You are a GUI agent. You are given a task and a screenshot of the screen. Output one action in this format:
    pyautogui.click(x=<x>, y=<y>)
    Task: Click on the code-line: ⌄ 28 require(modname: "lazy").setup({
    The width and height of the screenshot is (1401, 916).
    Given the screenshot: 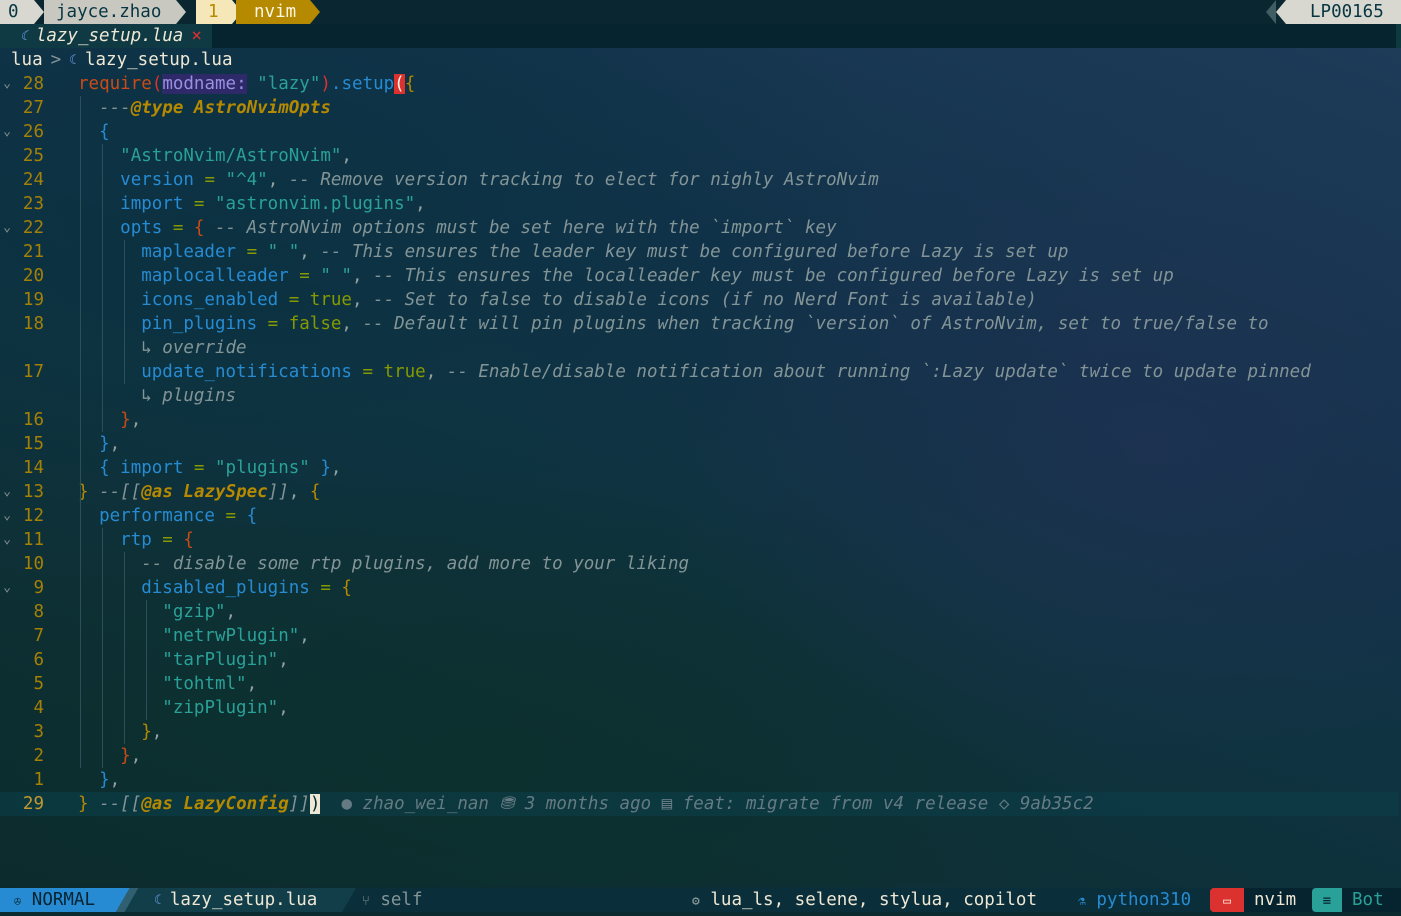 What is the action you would take?
    pyautogui.click(x=699, y=84)
    